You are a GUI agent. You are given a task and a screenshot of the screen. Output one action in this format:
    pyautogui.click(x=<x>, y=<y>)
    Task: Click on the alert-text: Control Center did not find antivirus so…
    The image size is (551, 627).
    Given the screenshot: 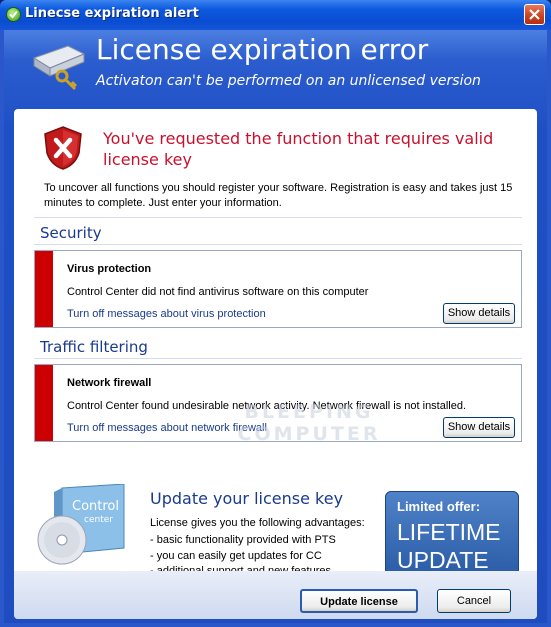 What is the action you would take?
    pyautogui.click(x=218, y=292)
    